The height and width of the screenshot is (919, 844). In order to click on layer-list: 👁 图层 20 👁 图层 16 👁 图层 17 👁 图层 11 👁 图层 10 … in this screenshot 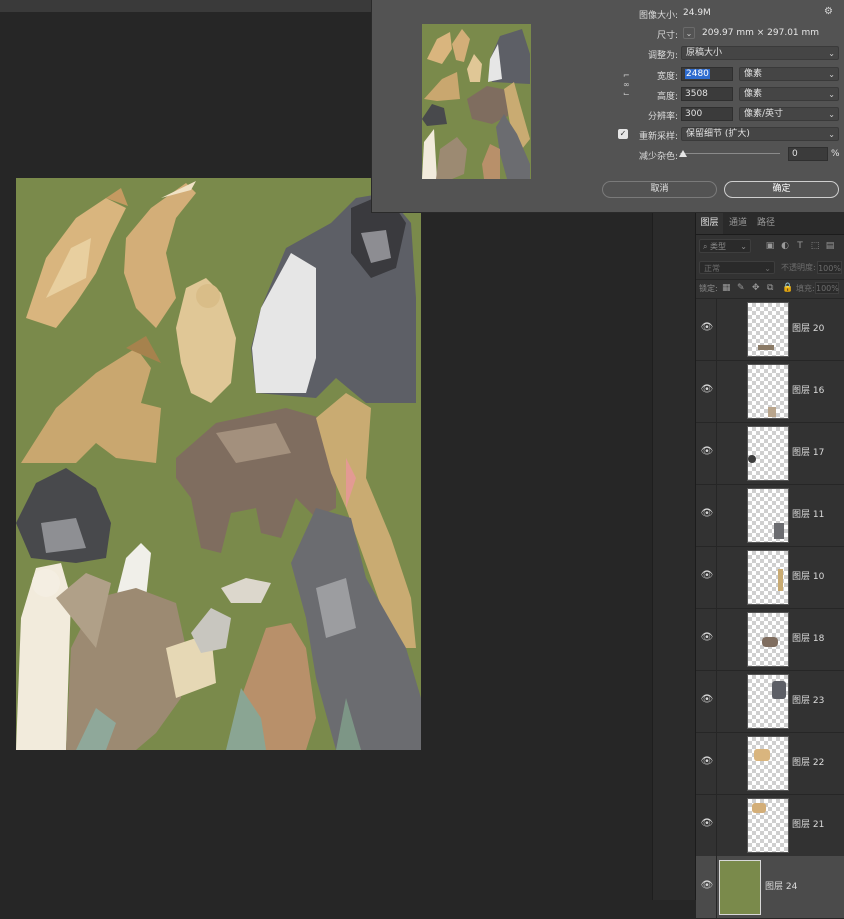, I will do `click(770, 608)`.